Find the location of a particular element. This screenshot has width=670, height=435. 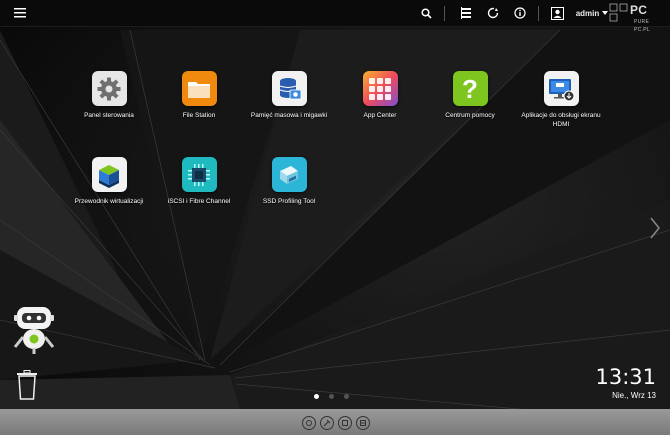

app-virtualization-guide: Przewodnik wirtualizacji is located at coordinates (109, 181).